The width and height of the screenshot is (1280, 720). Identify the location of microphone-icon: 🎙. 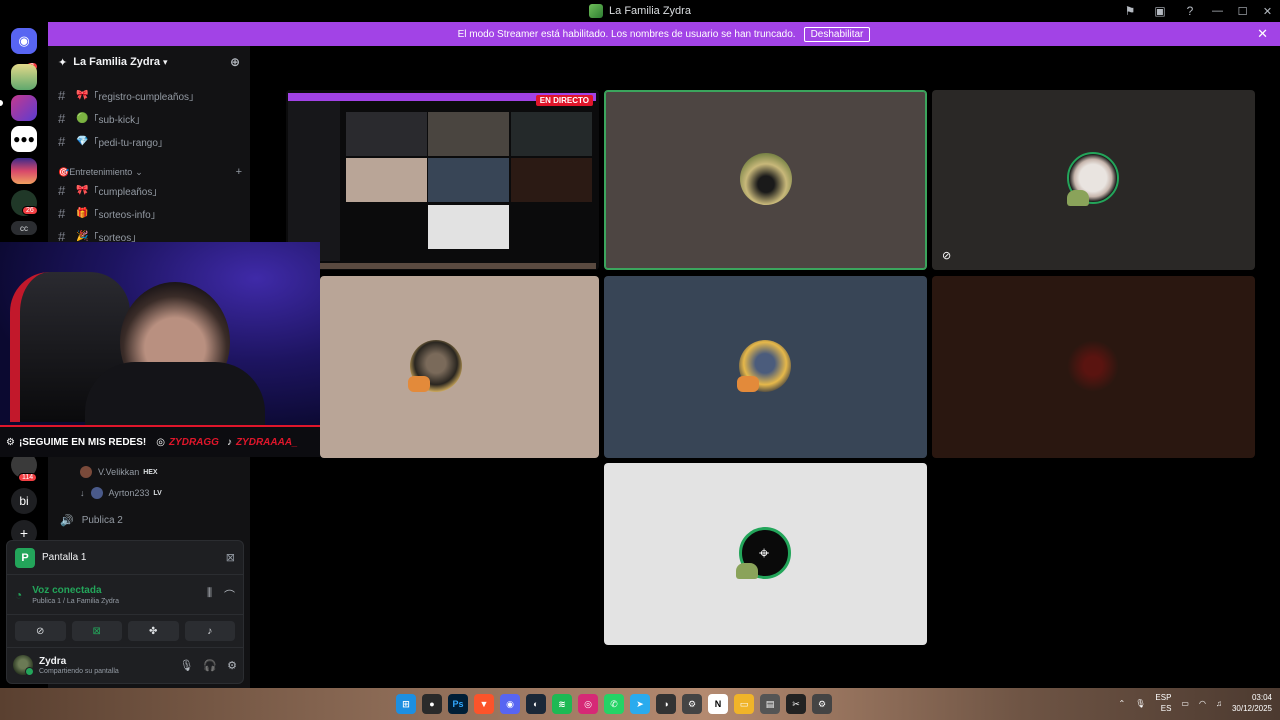
(186, 665).